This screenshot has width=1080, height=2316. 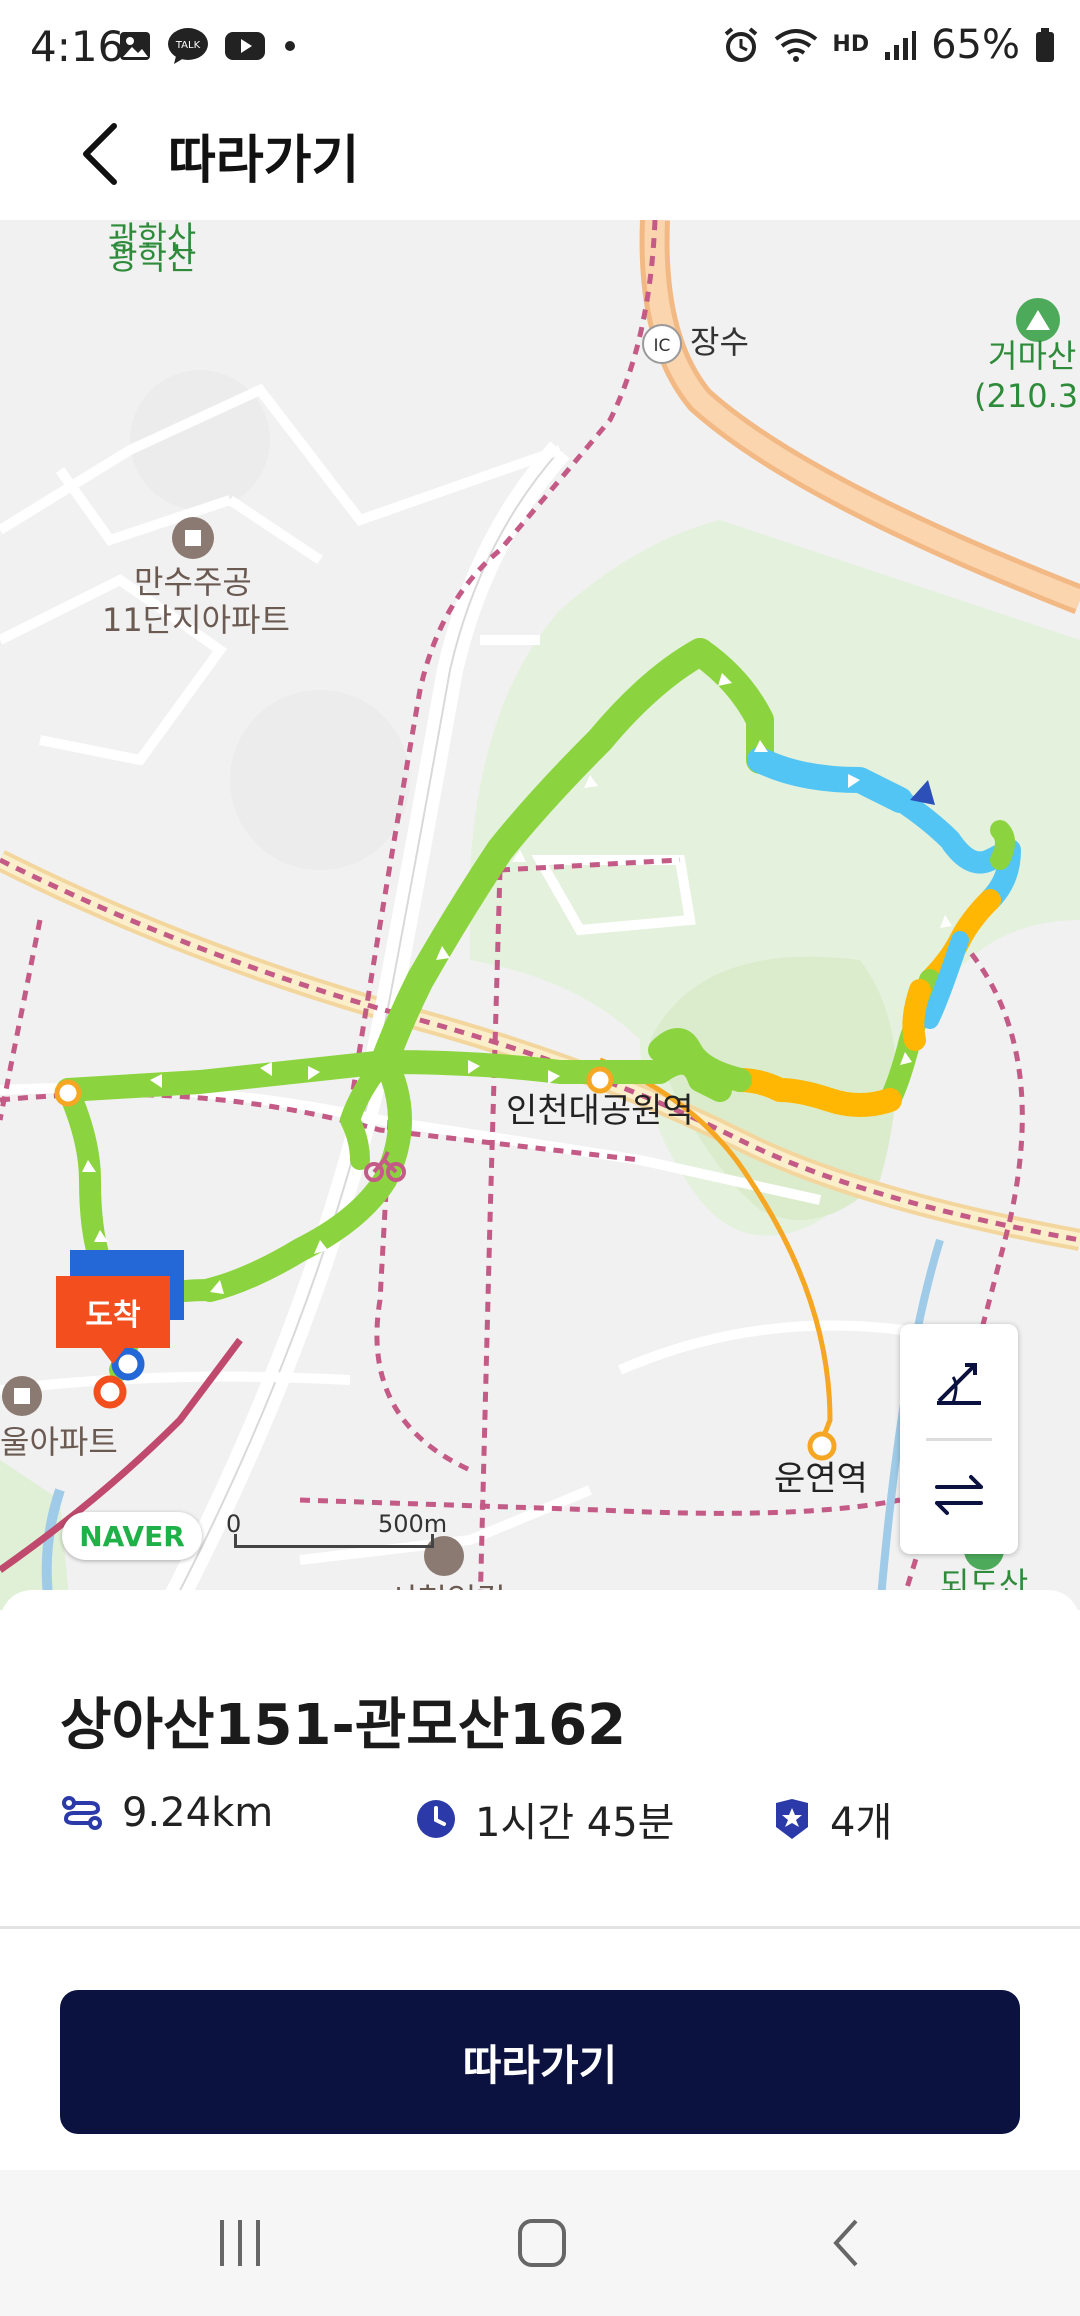 I want to click on arrive-marker-label: 도착, so click(x=113, y=1312).